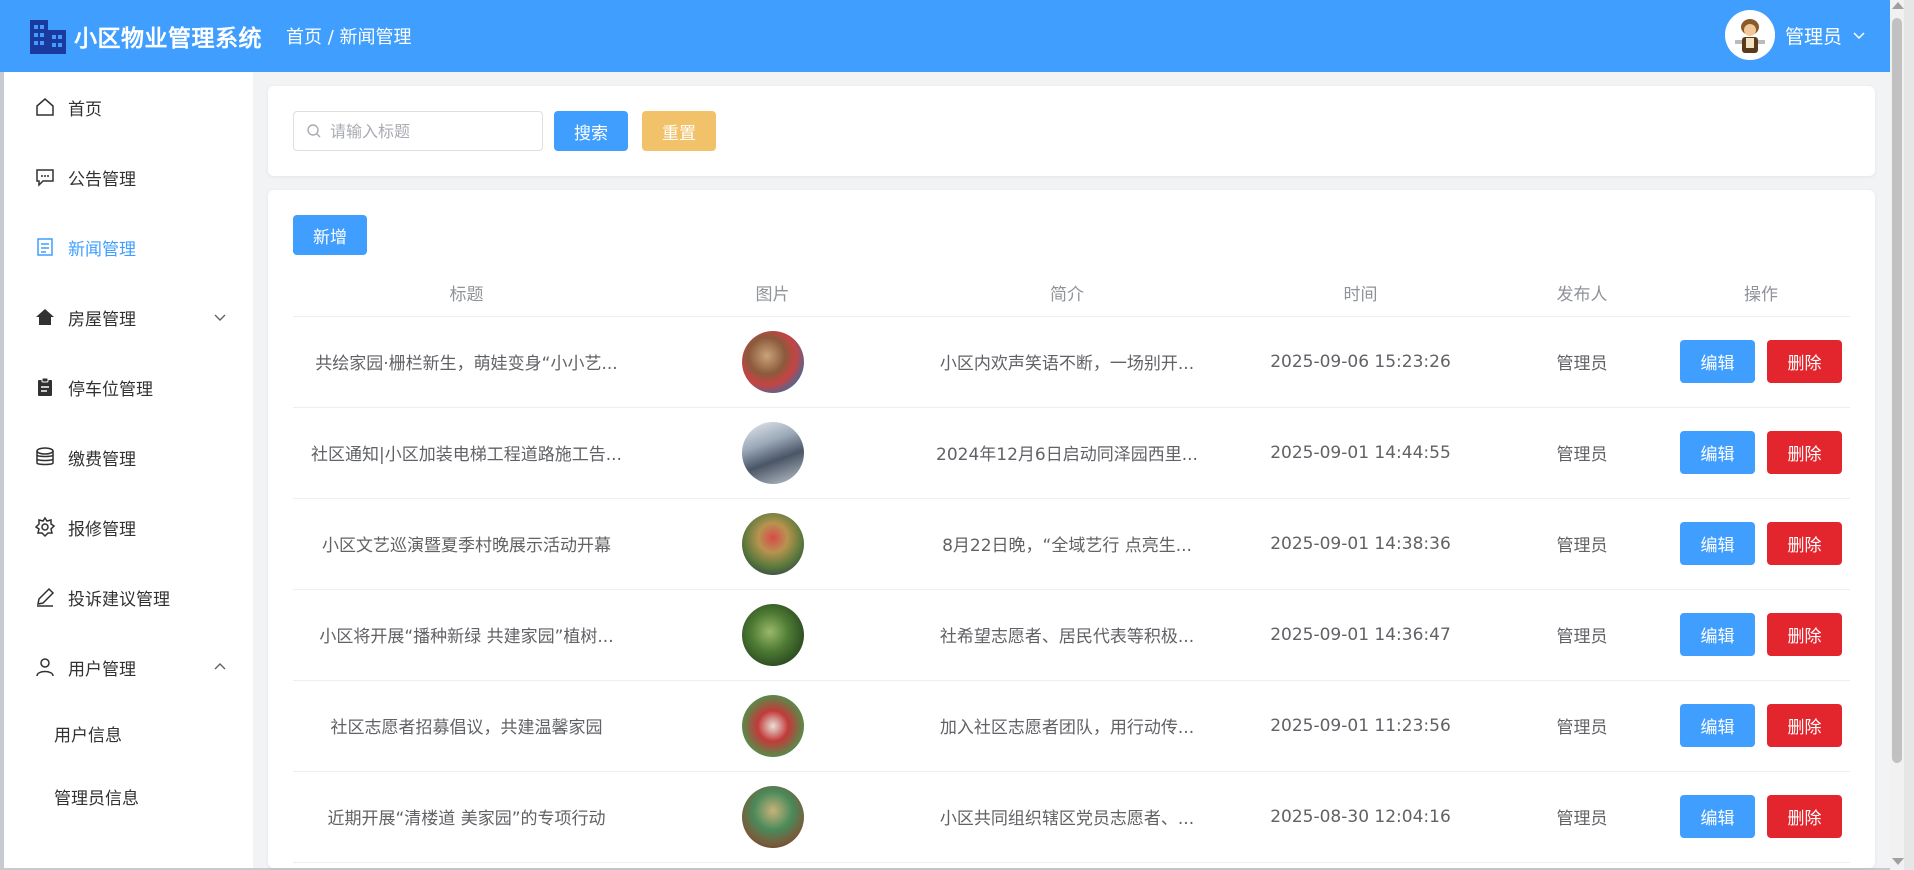  I want to click on search-icon, so click(314, 131).